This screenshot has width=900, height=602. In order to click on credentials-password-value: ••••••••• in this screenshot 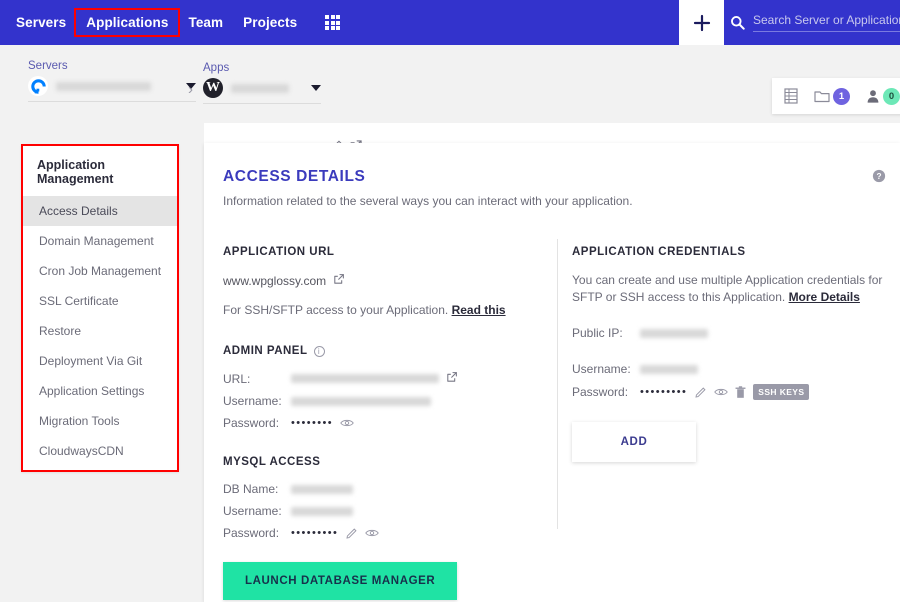, I will do `click(664, 392)`.